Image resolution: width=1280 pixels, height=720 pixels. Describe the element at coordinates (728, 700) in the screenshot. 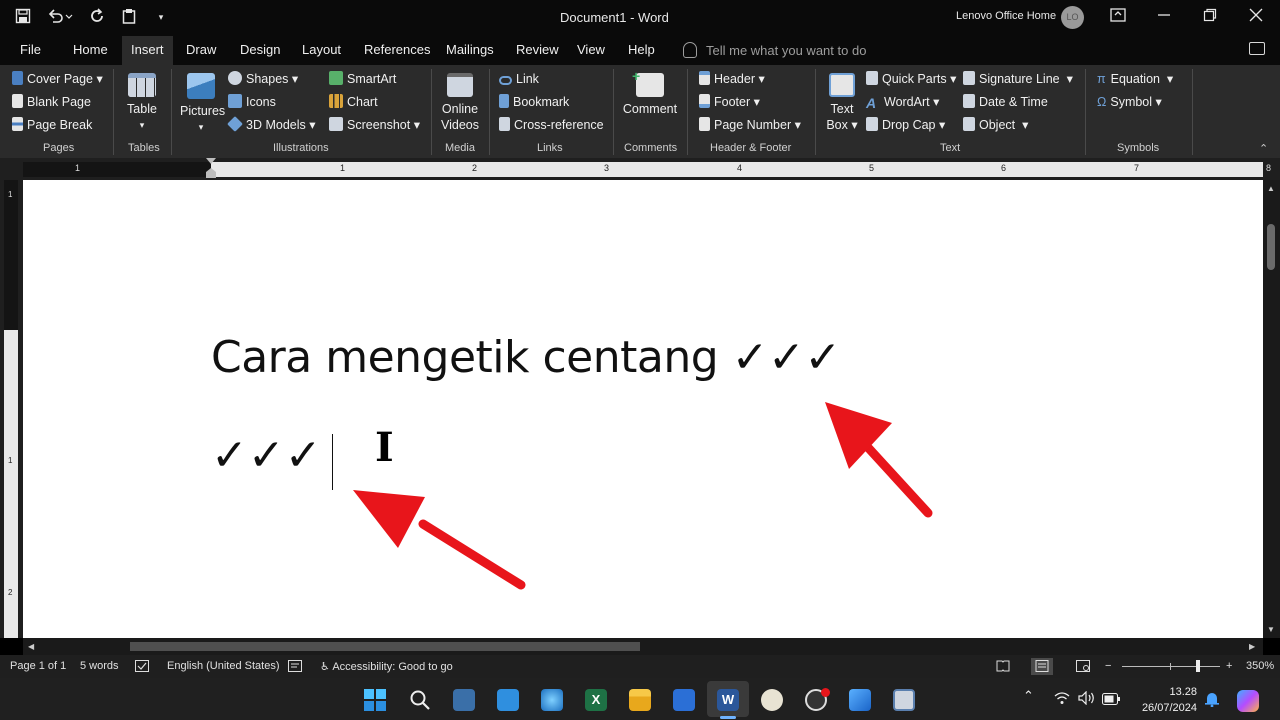

I see `word-icon: W` at that location.